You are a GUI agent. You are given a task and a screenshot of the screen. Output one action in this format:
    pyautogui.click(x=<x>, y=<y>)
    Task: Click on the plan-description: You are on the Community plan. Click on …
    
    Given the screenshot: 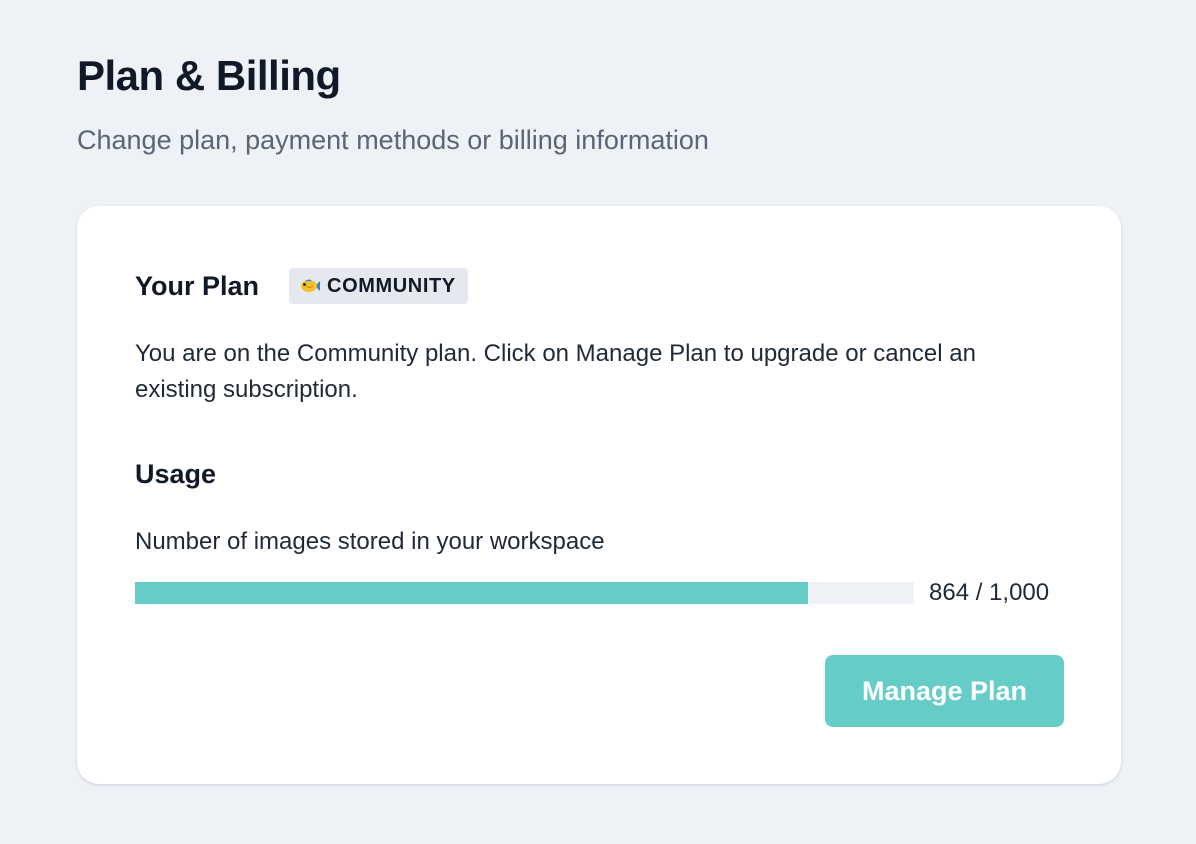 What is the action you would take?
    pyautogui.click(x=555, y=371)
    